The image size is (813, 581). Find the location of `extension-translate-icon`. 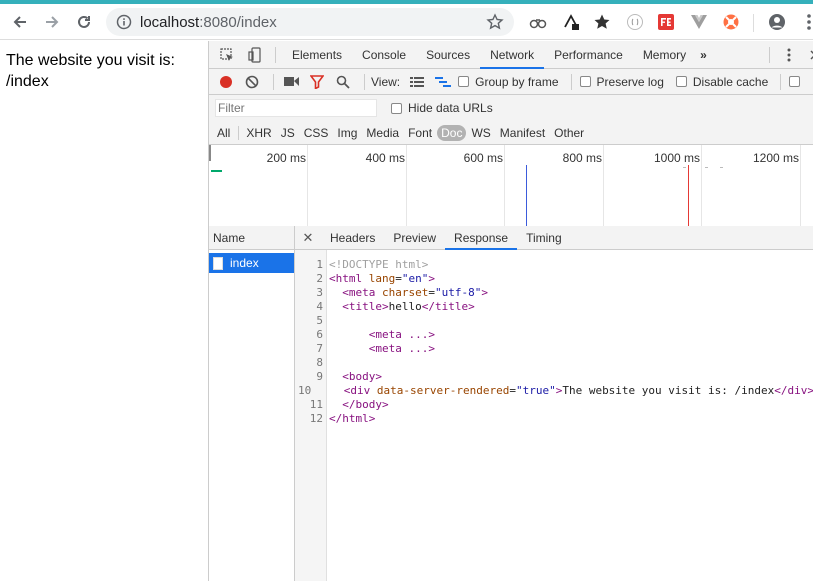

extension-translate-icon is located at coordinates (571, 22).